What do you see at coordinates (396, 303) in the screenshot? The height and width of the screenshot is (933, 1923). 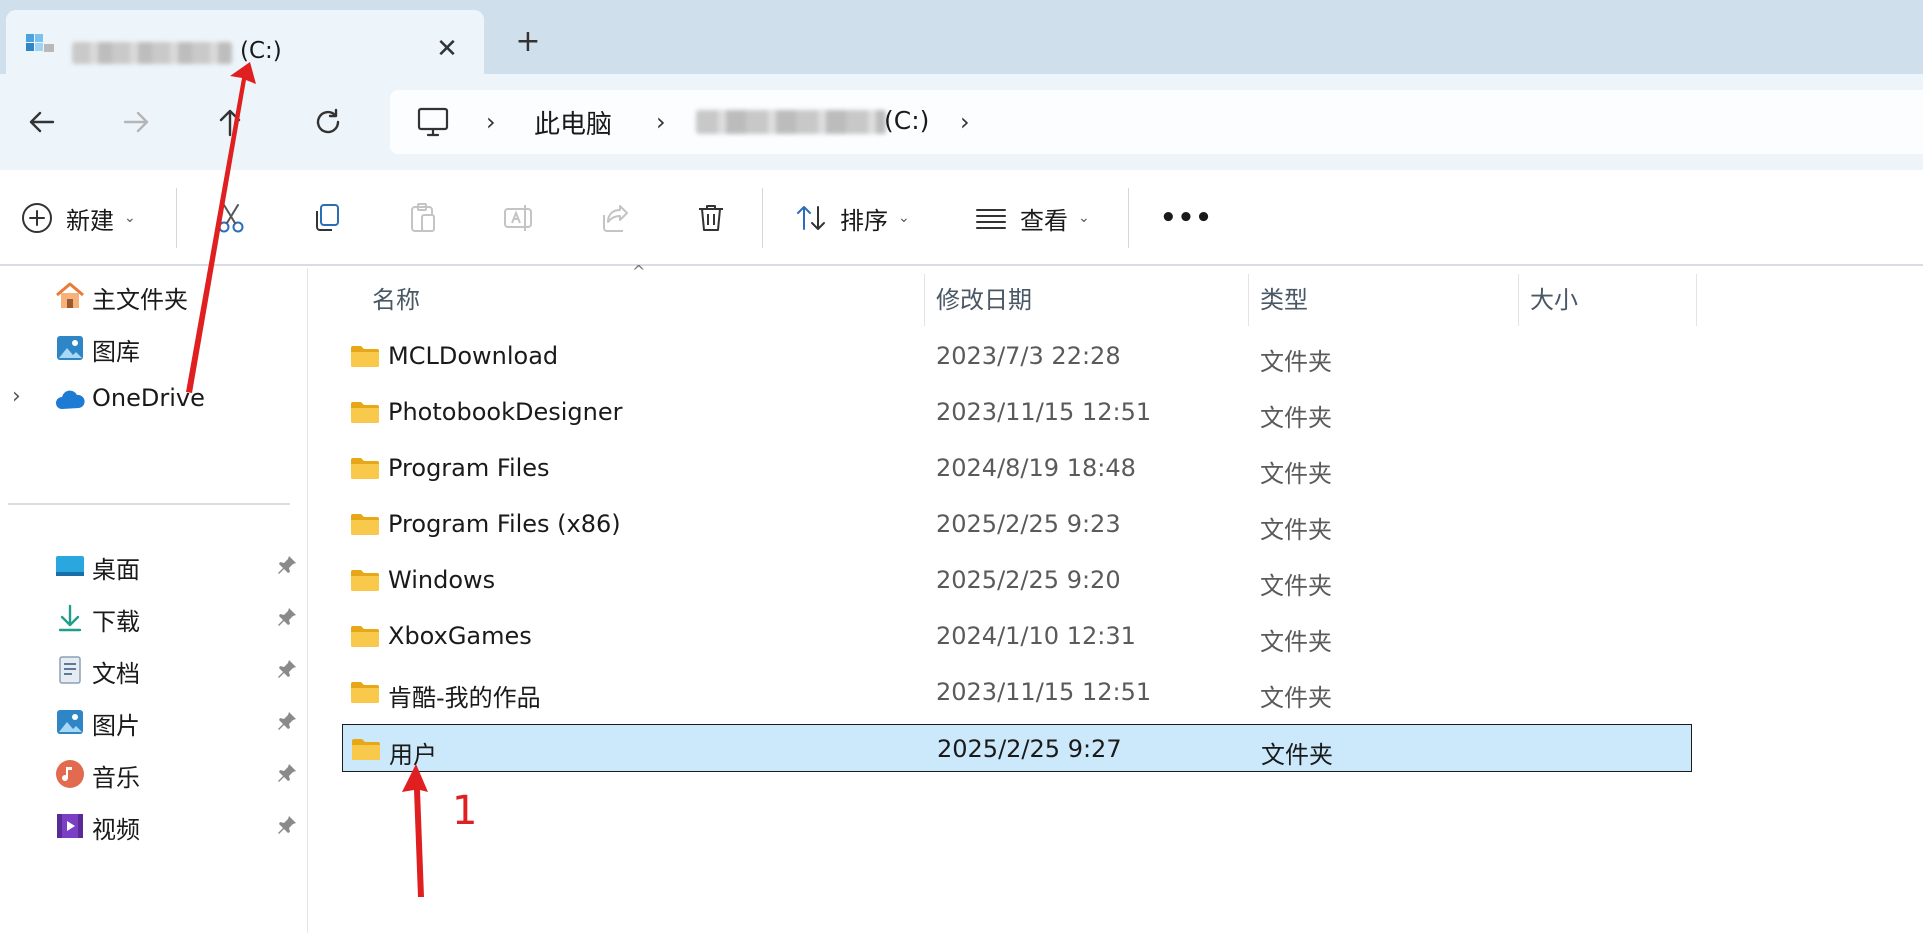 I see `column-header-name: 名称` at bounding box center [396, 303].